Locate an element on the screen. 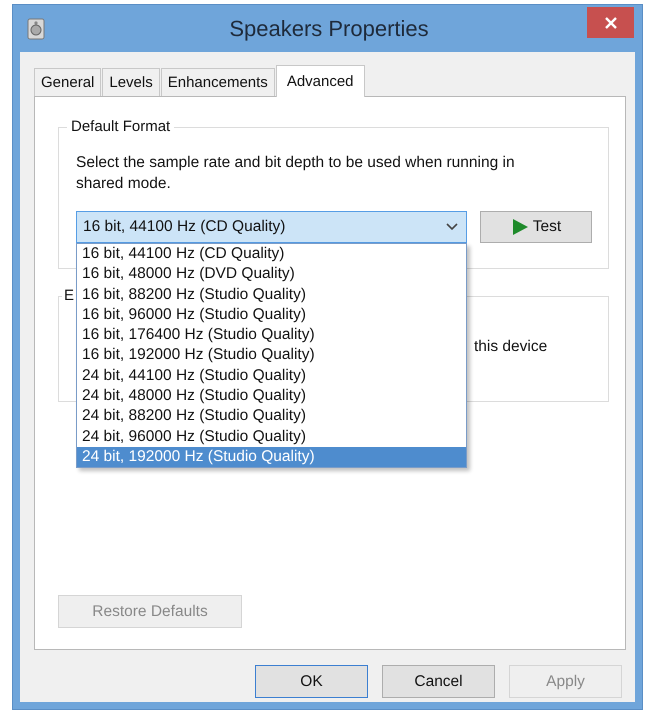  close-icon is located at coordinates (611, 23).